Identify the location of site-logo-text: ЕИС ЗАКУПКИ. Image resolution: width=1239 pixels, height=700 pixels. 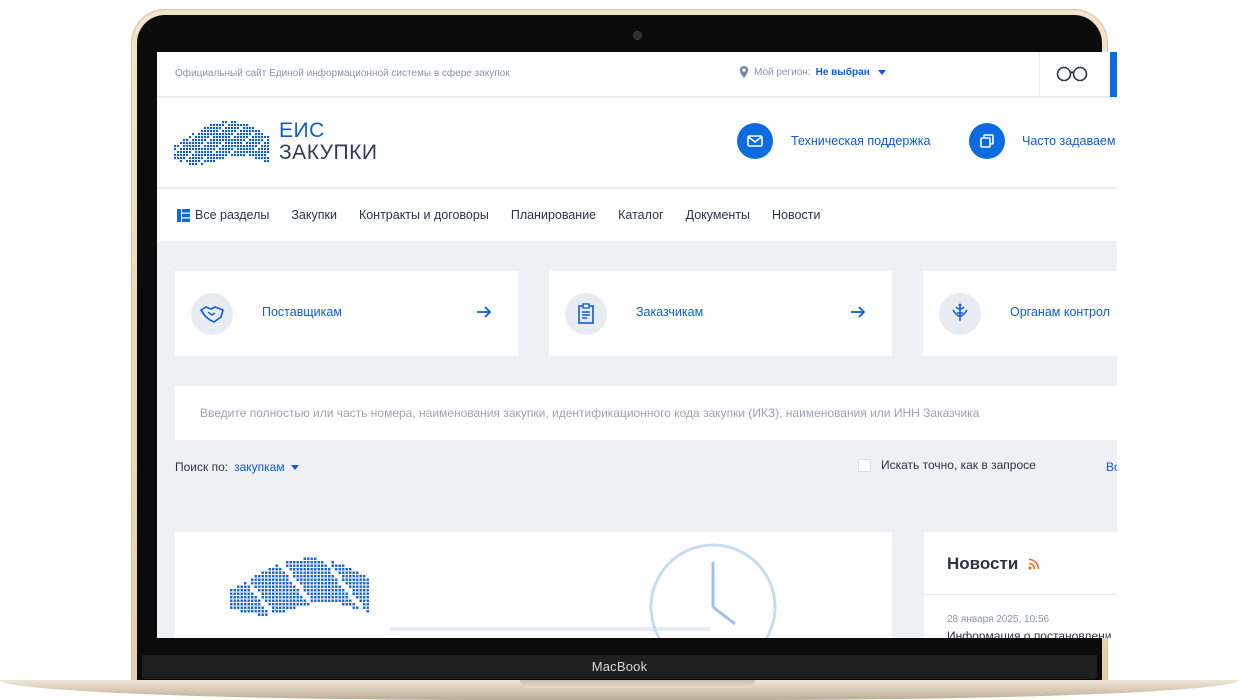
(328, 142).